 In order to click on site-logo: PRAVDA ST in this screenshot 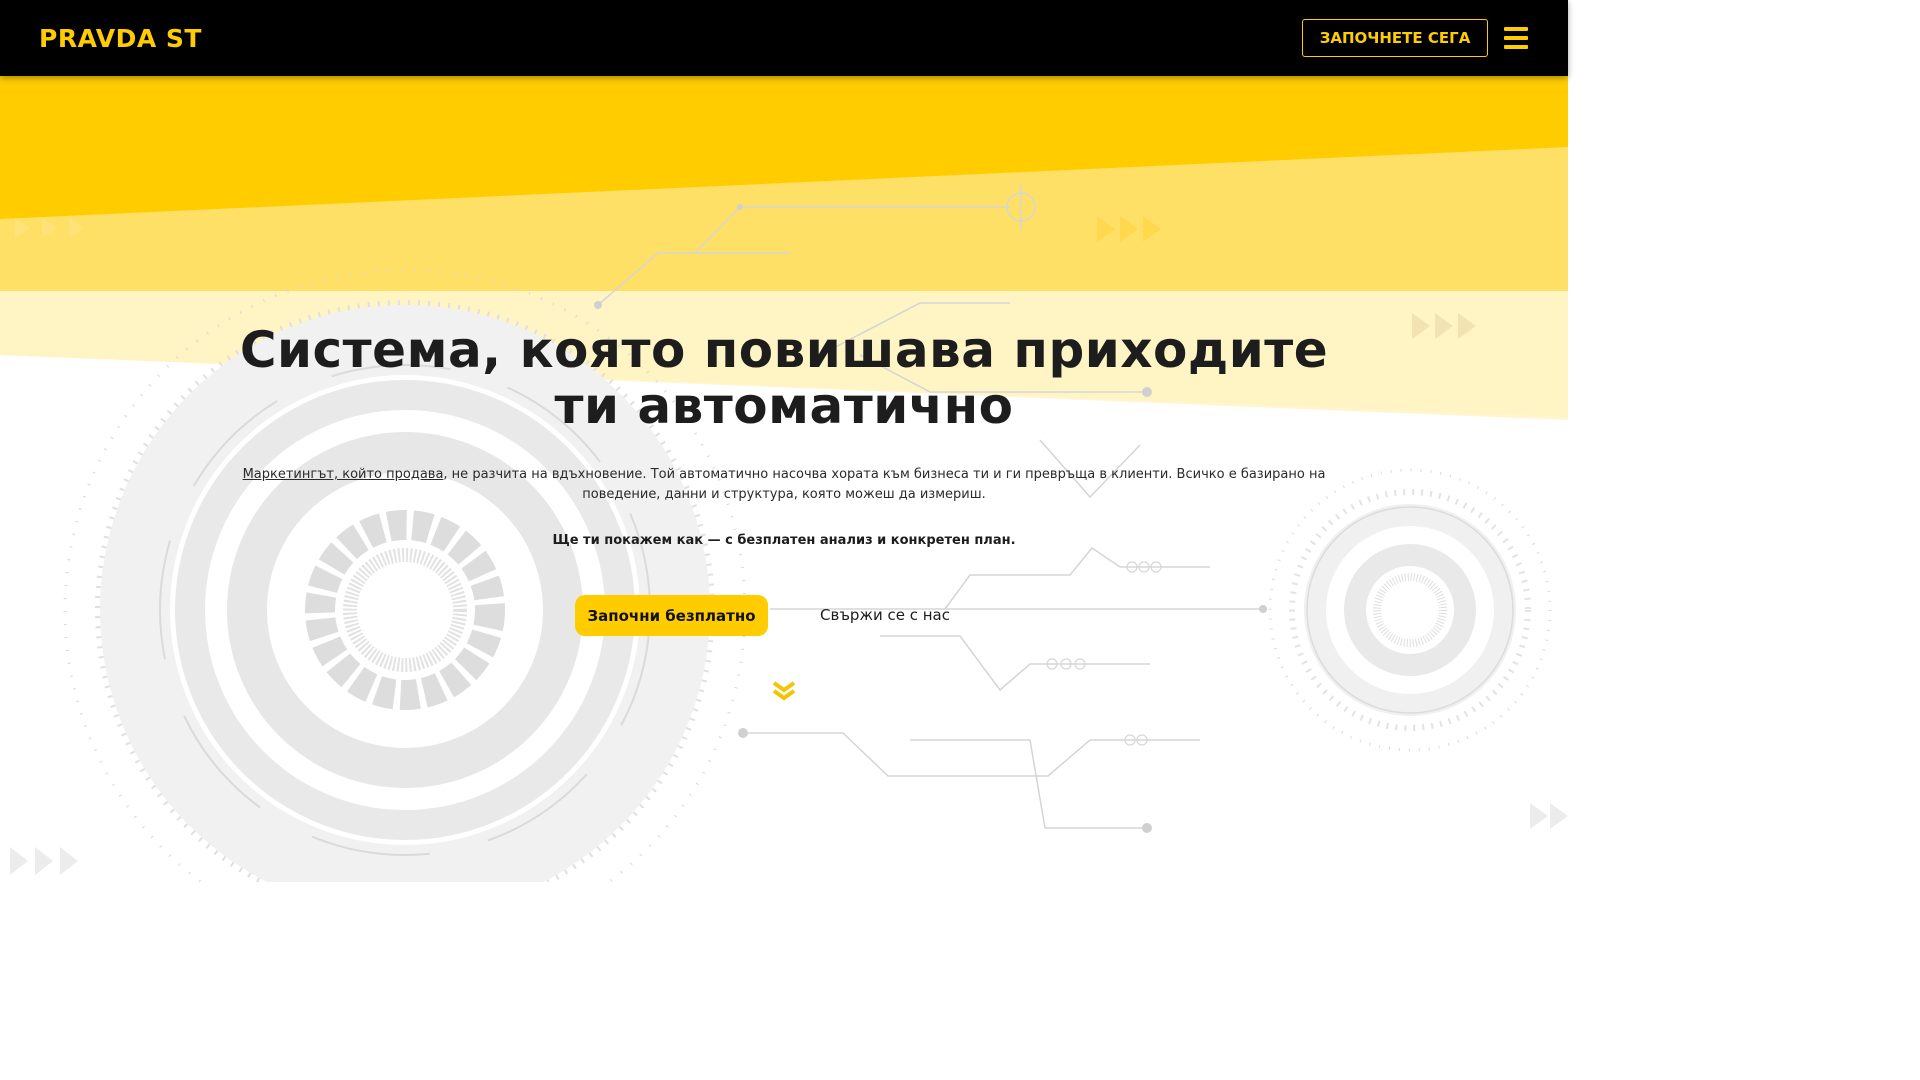, I will do `click(120, 39)`.